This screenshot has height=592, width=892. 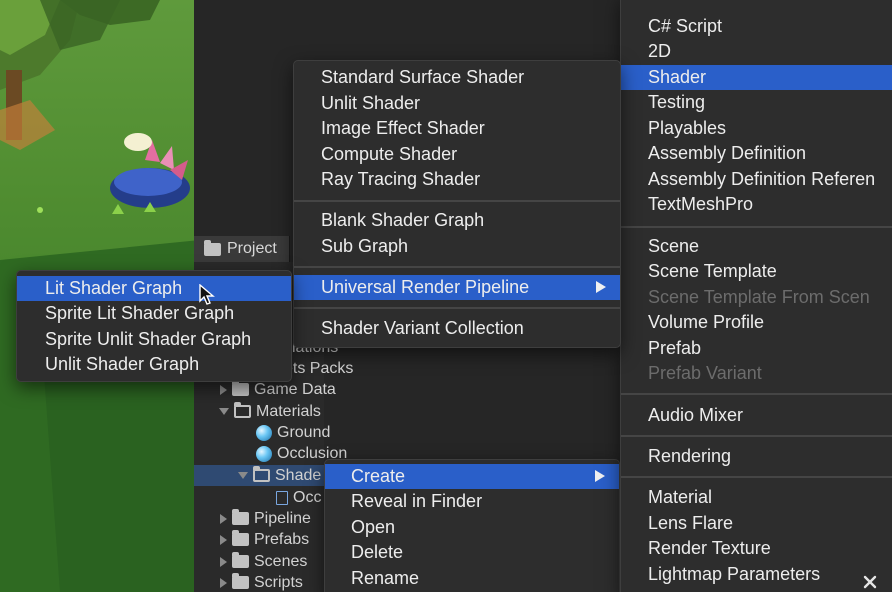 I want to click on menu-item-label: Lightmap Parameters, so click(x=734, y=574).